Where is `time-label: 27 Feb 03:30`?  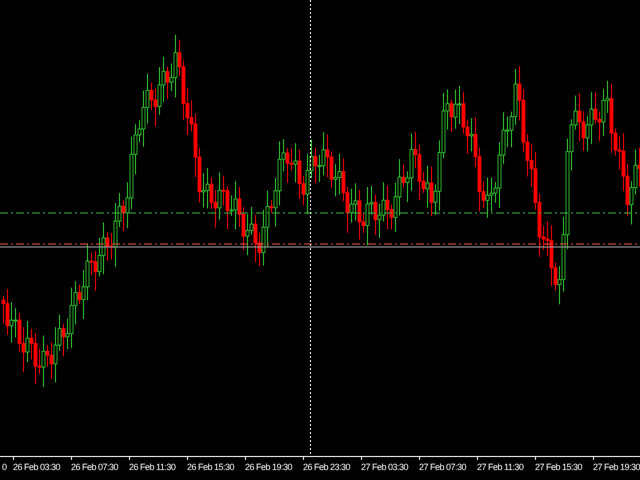
time-label: 27 Feb 03:30 is located at coordinates (385, 467).